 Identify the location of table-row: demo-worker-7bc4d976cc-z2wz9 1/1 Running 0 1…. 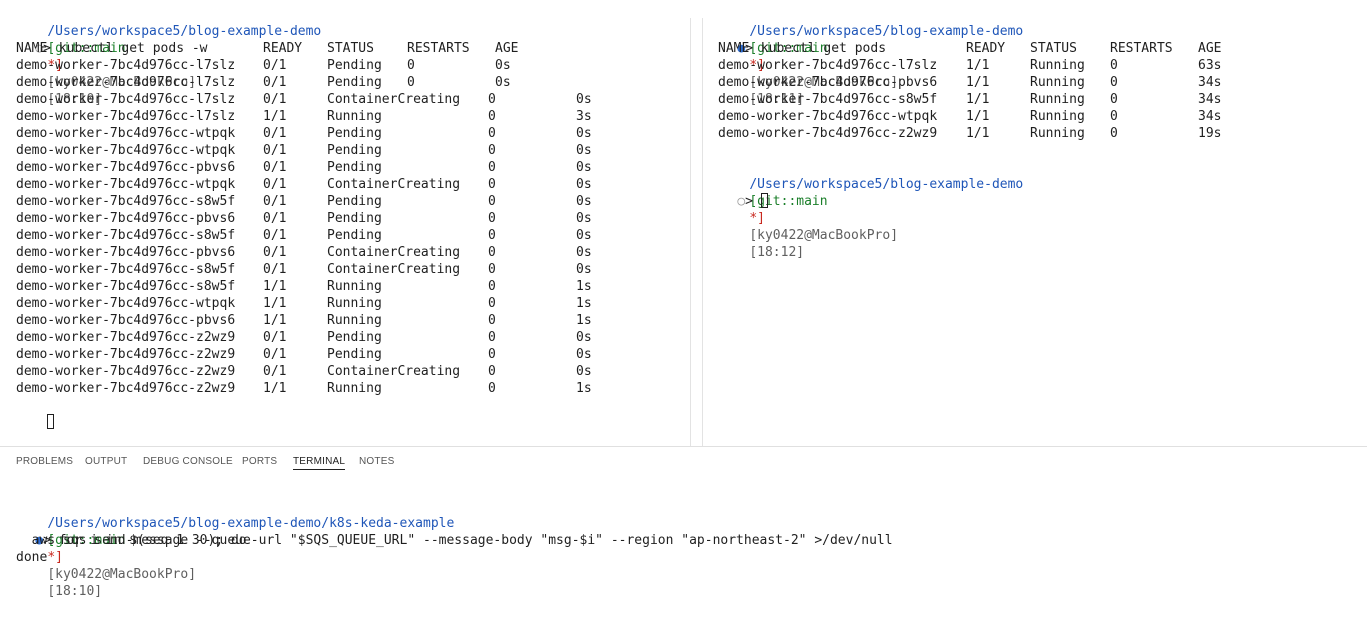
(346, 388).